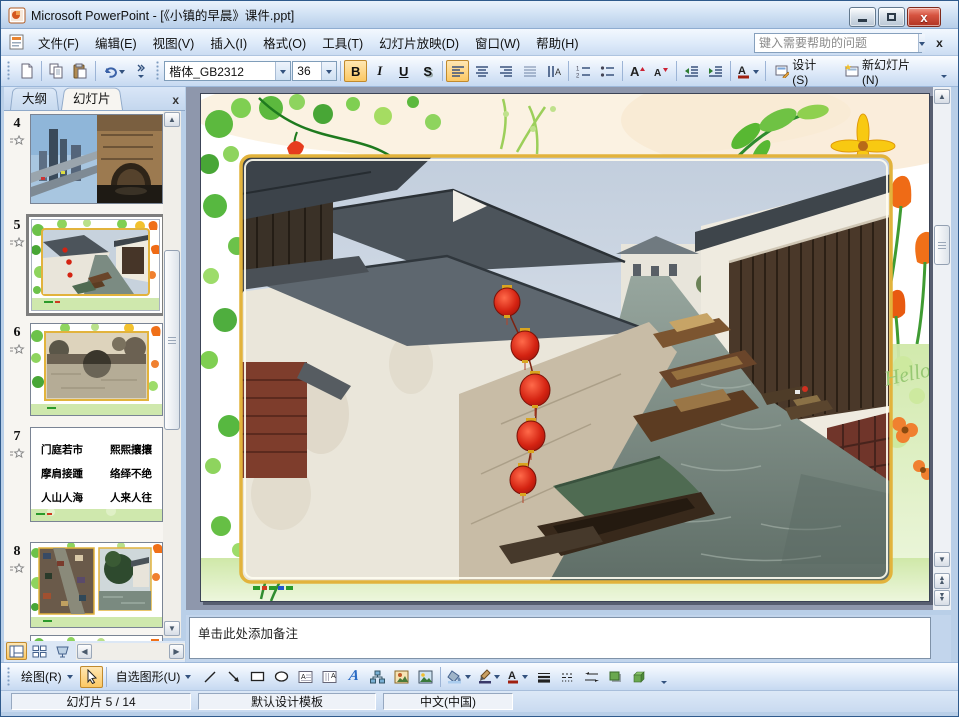 This screenshot has height=717, width=959. What do you see at coordinates (403, 71) in the screenshot?
I see `underline-button: U` at bounding box center [403, 71].